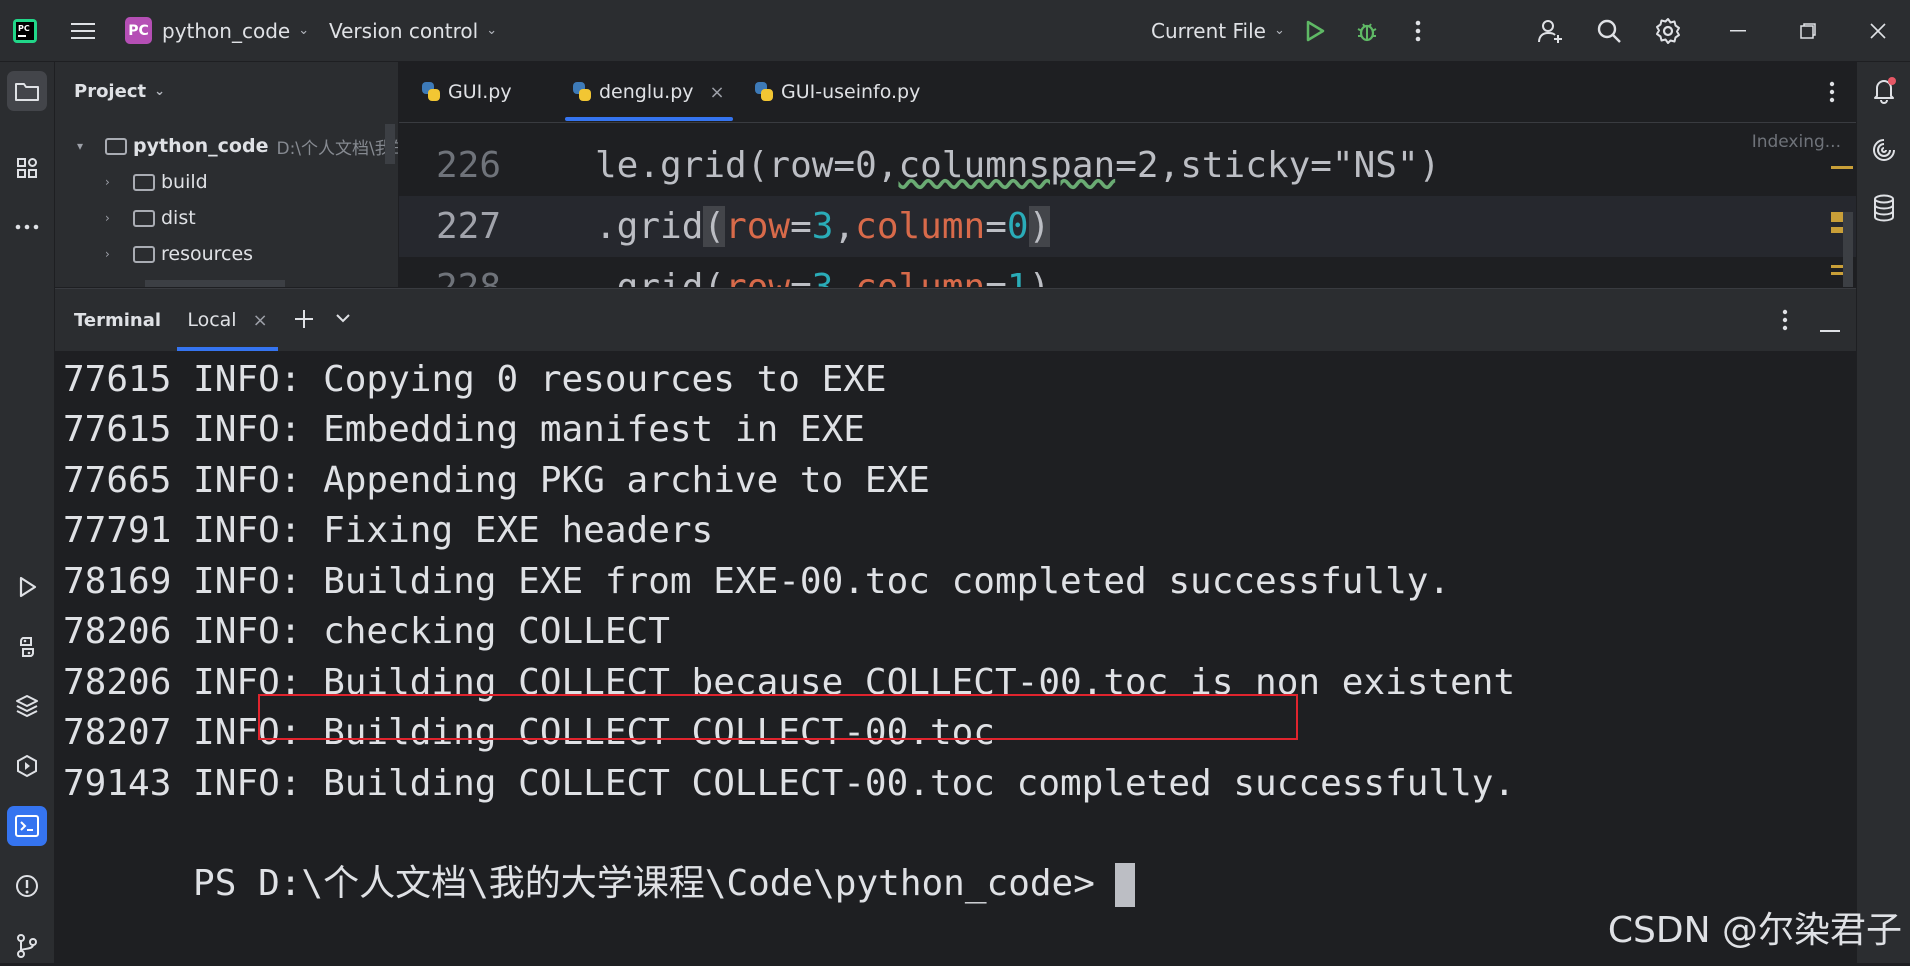  Describe the element at coordinates (27, 647) in the screenshot. I see `python-console-icon` at that location.